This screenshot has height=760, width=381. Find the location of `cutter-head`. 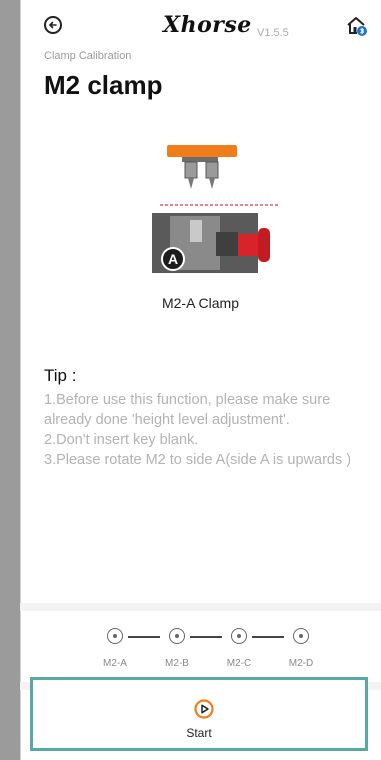

cutter-head is located at coordinates (202, 151).